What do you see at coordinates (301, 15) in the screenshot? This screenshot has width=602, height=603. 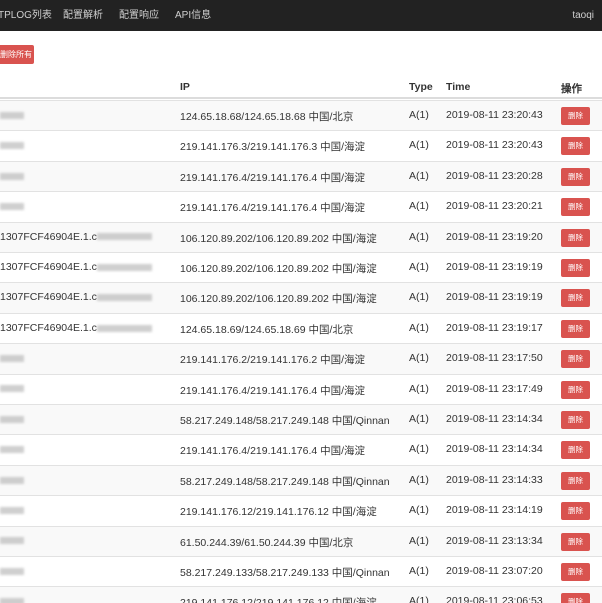 I see `top-navbar: TPLOG列表 配置解析 配置响应 API信息 taoqi` at bounding box center [301, 15].